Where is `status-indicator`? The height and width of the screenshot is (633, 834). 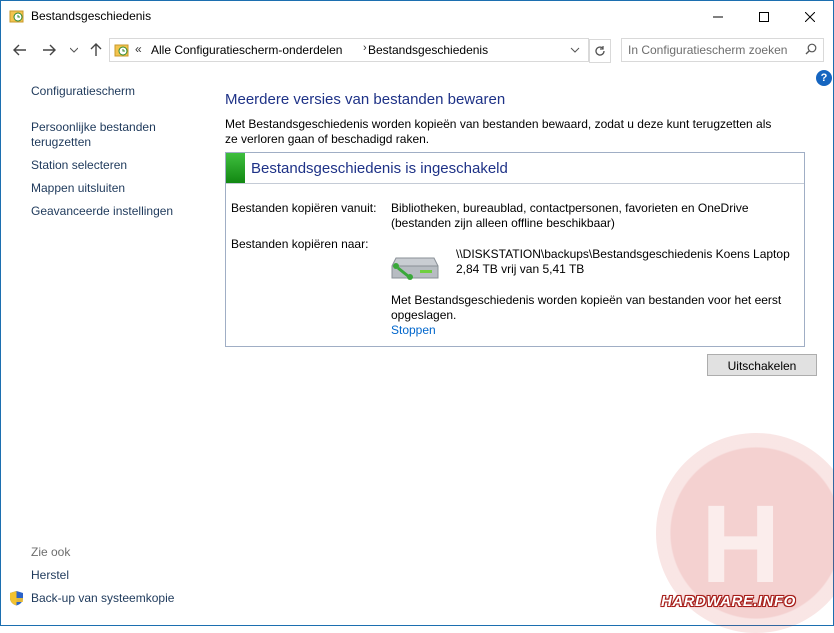
status-indicator is located at coordinates (235, 168).